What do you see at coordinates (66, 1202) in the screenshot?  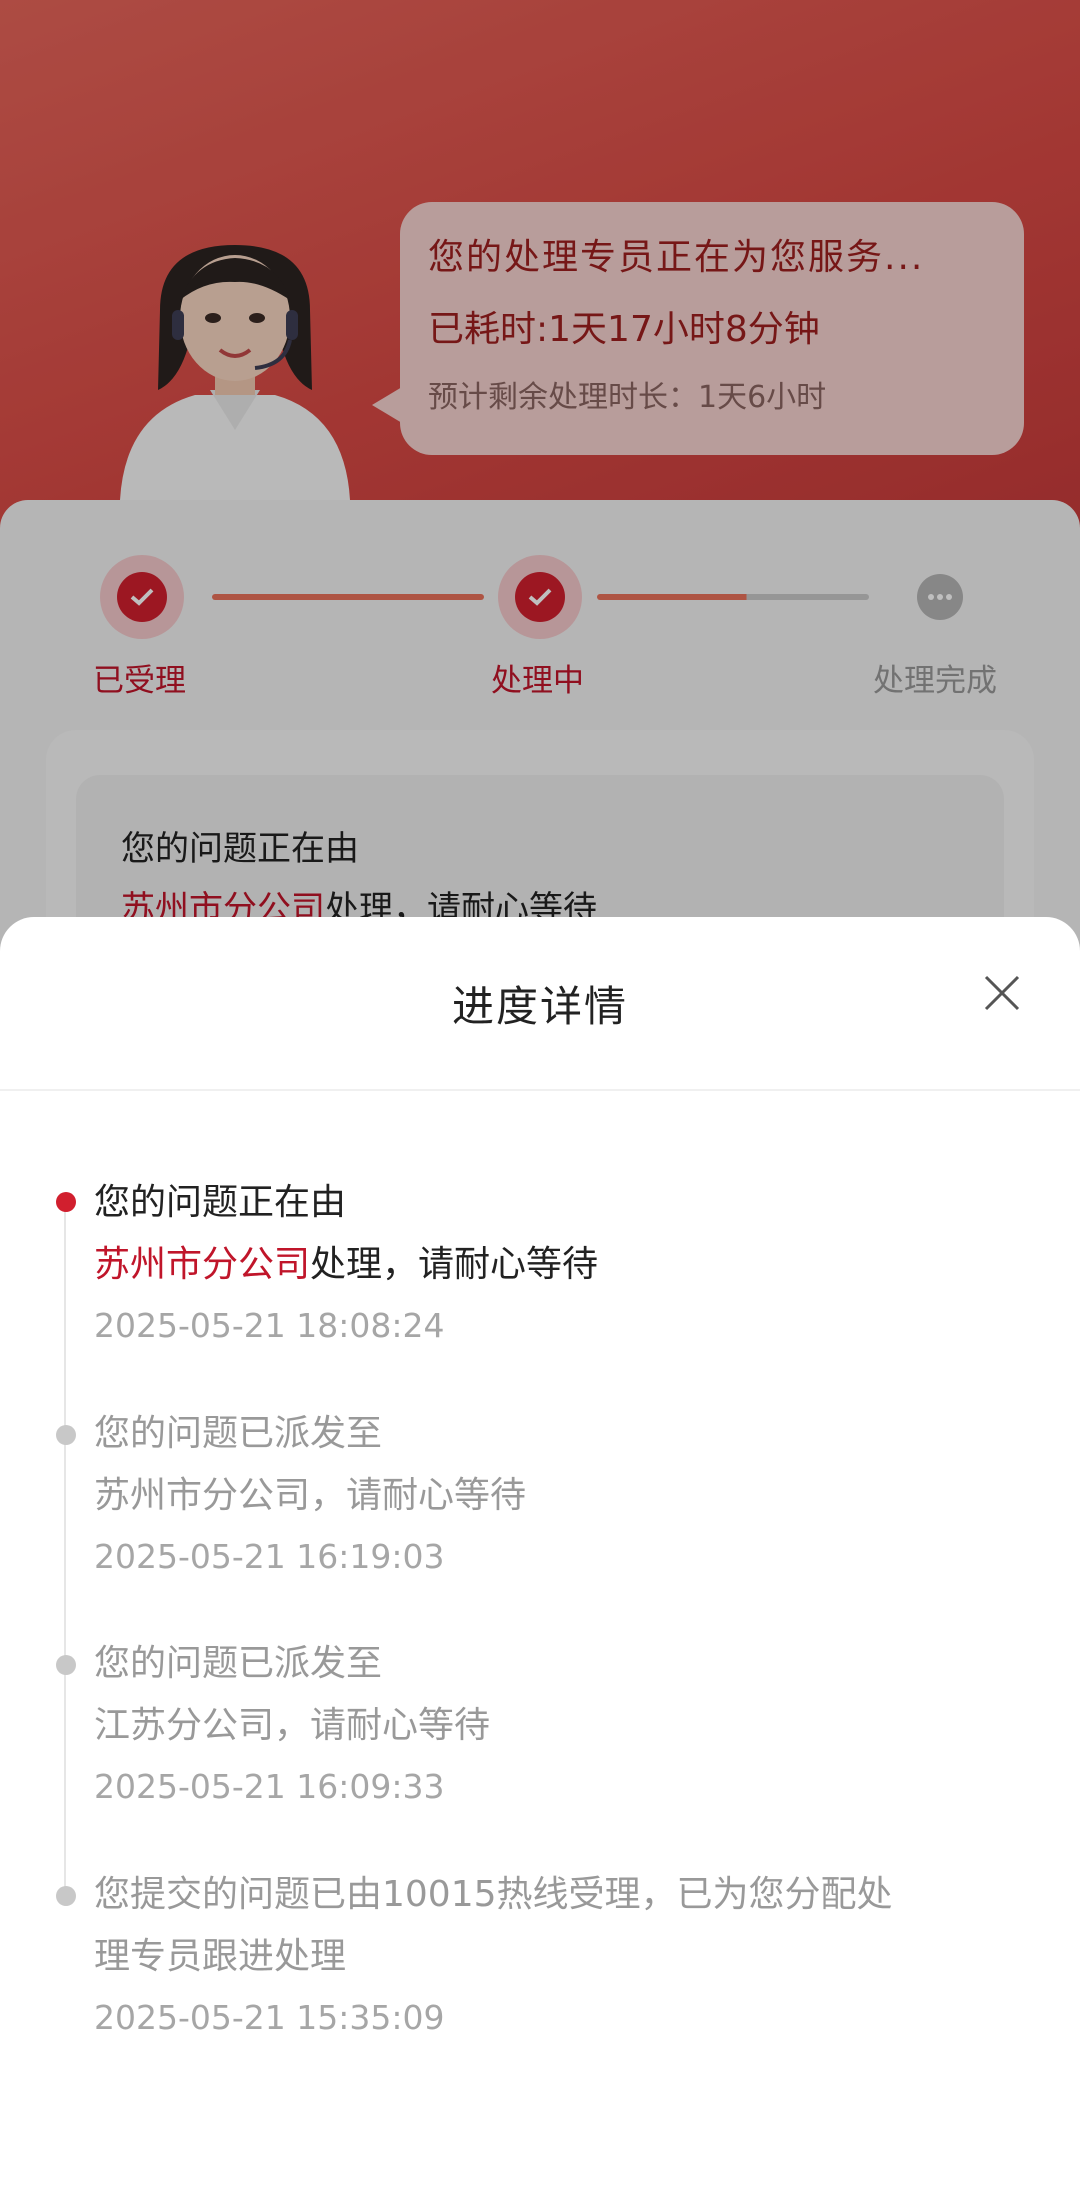 I see `timeline-dot-active` at bounding box center [66, 1202].